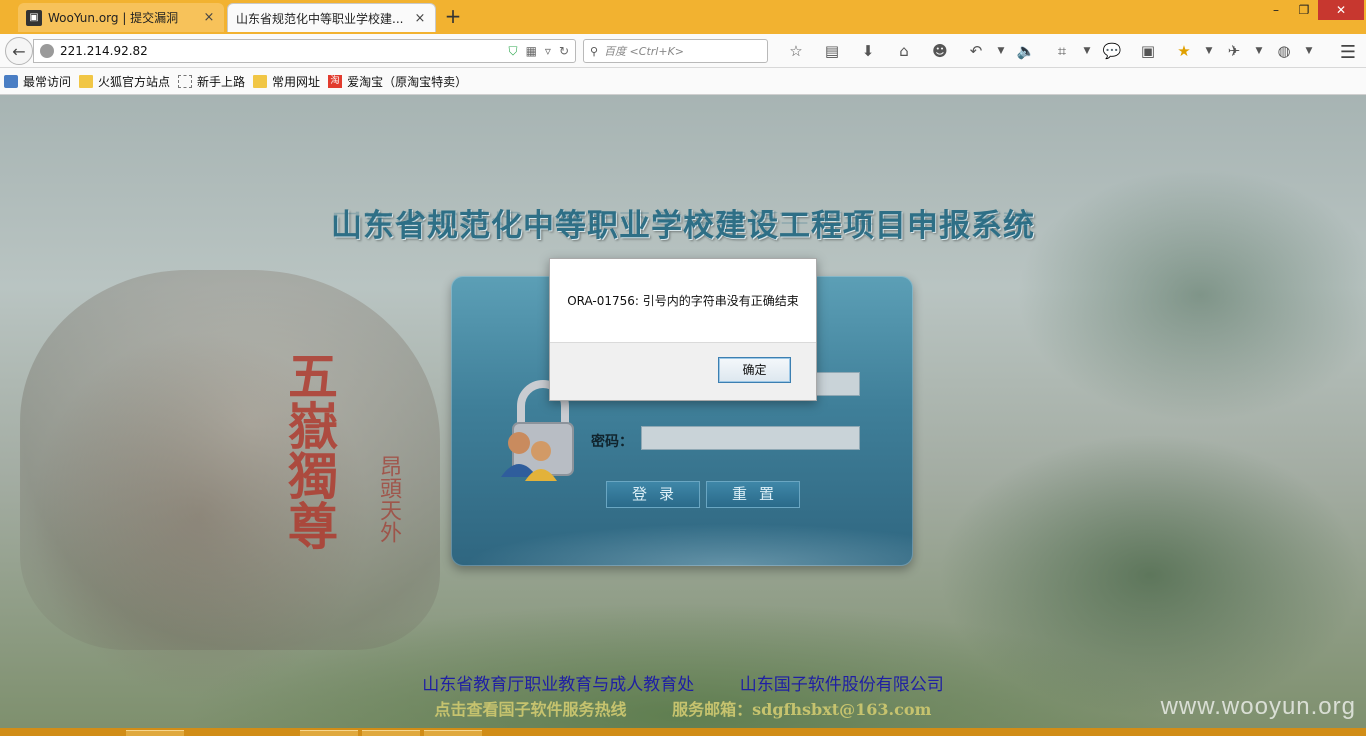  Describe the element at coordinates (558, 685) in the screenshot. I see `footer-org-link: 山东省教育厅职业教育与成人教育处` at that location.